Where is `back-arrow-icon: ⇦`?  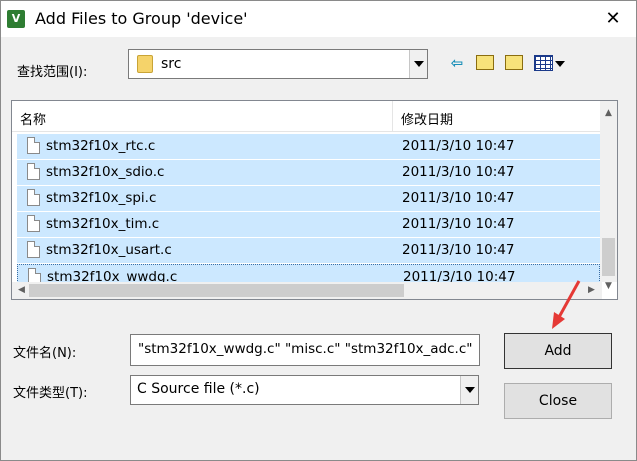 back-arrow-icon: ⇦ is located at coordinates (457, 63).